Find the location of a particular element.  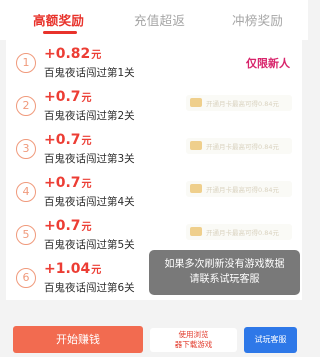

toast-line-1: 如果多次刷新没有游戏数据 is located at coordinates (224, 264).